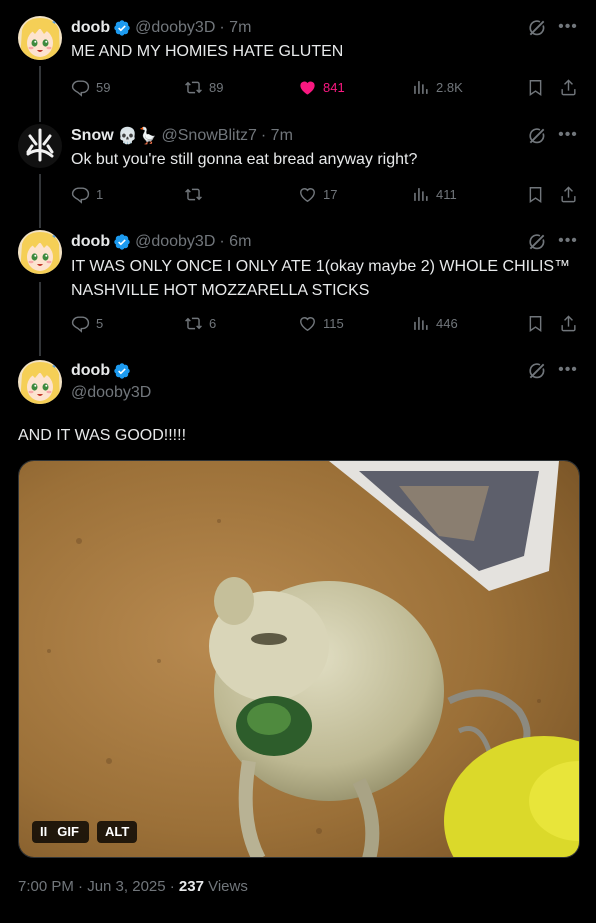 This screenshot has height=923, width=596. I want to click on like-button: 17, so click(317, 194).